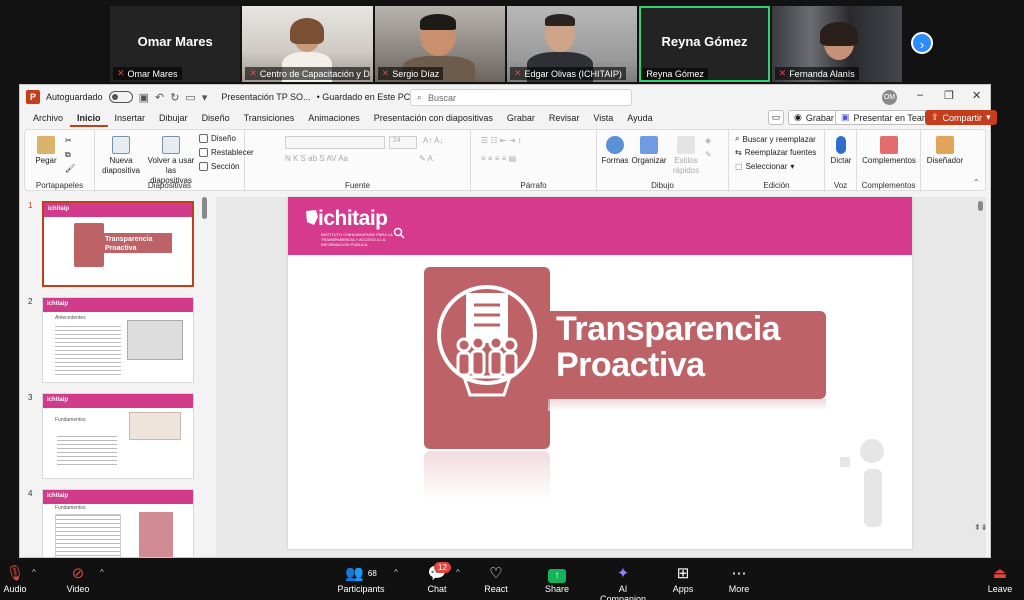  I want to click on font-color-icon: ✎ A, so click(426, 158).